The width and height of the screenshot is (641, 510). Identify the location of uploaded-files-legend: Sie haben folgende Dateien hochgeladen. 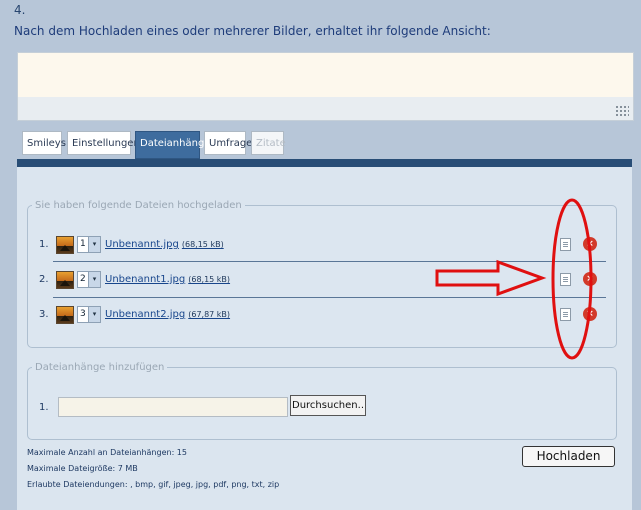
(138, 205).